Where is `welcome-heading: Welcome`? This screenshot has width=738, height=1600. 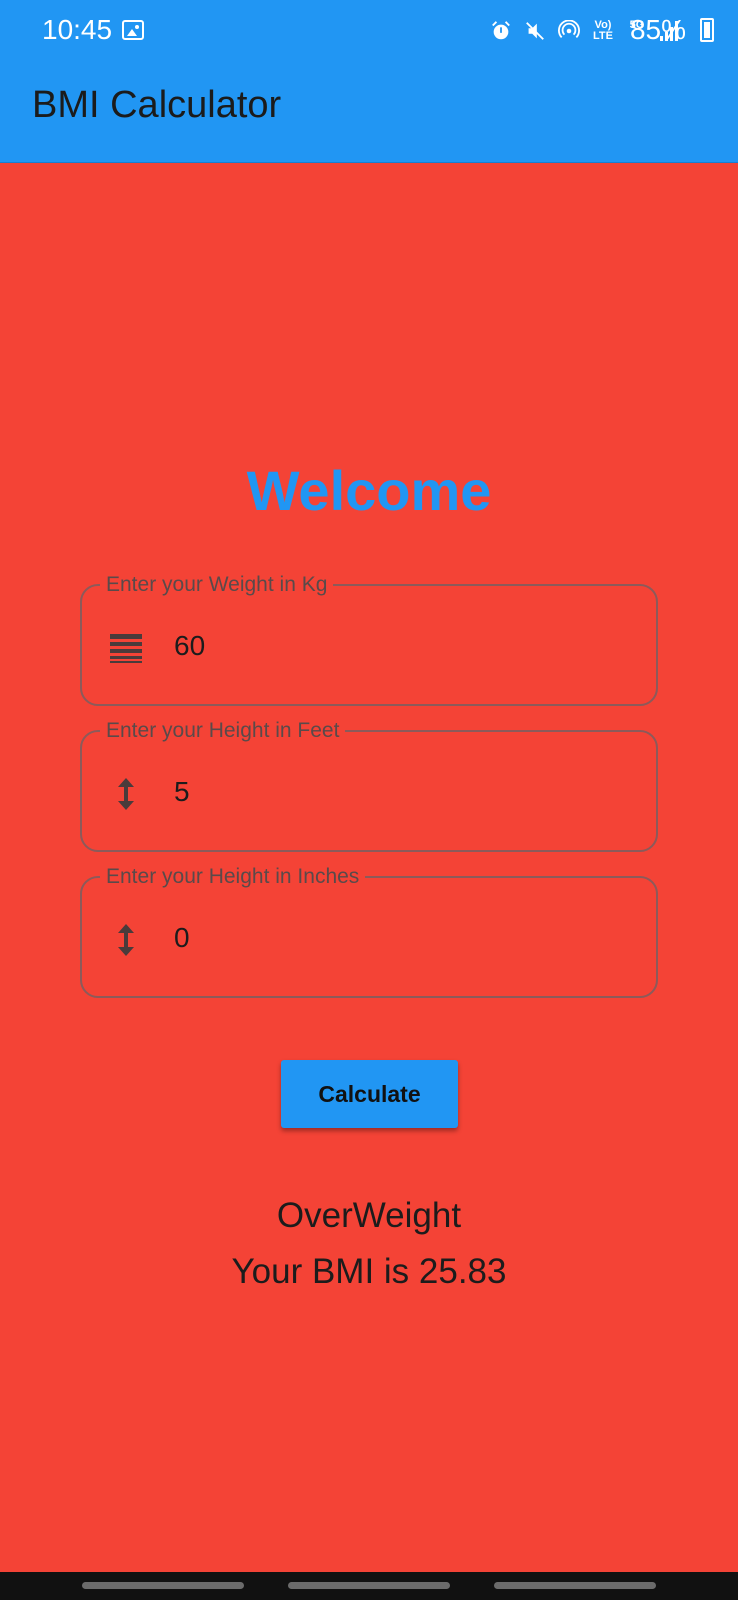
welcome-heading: Welcome is located at coordinates (369, 490).